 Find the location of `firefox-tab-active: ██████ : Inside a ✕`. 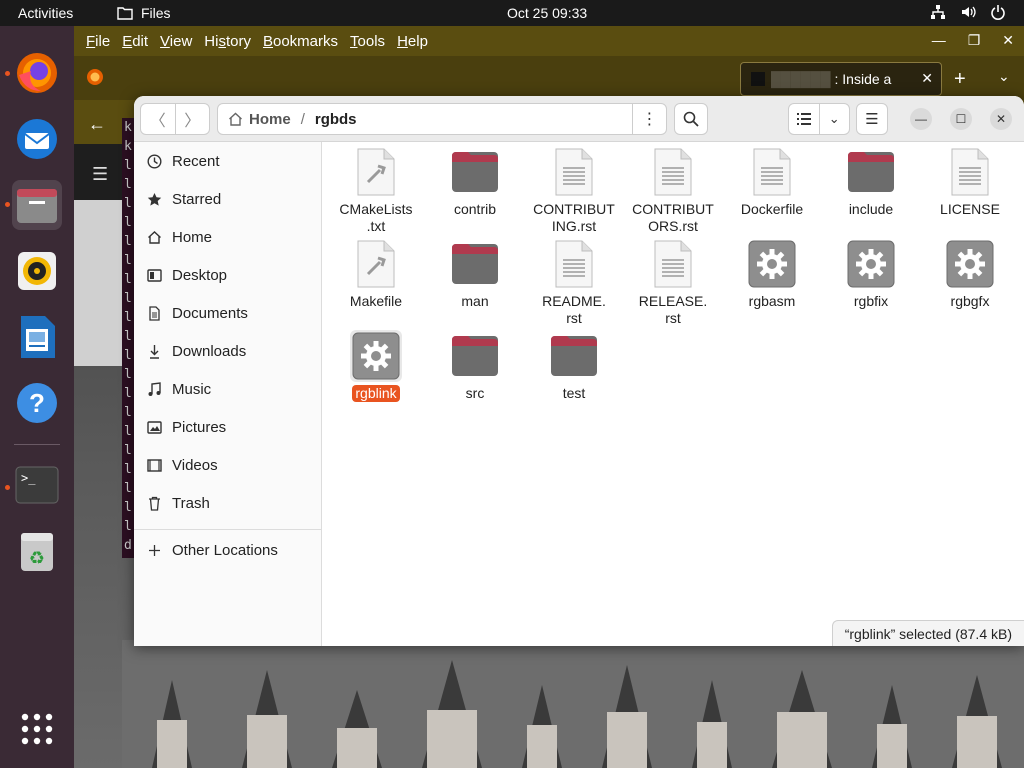

firefox-tab-active: ██████ : Inside a ✕ is located at coordinates (841, 79).